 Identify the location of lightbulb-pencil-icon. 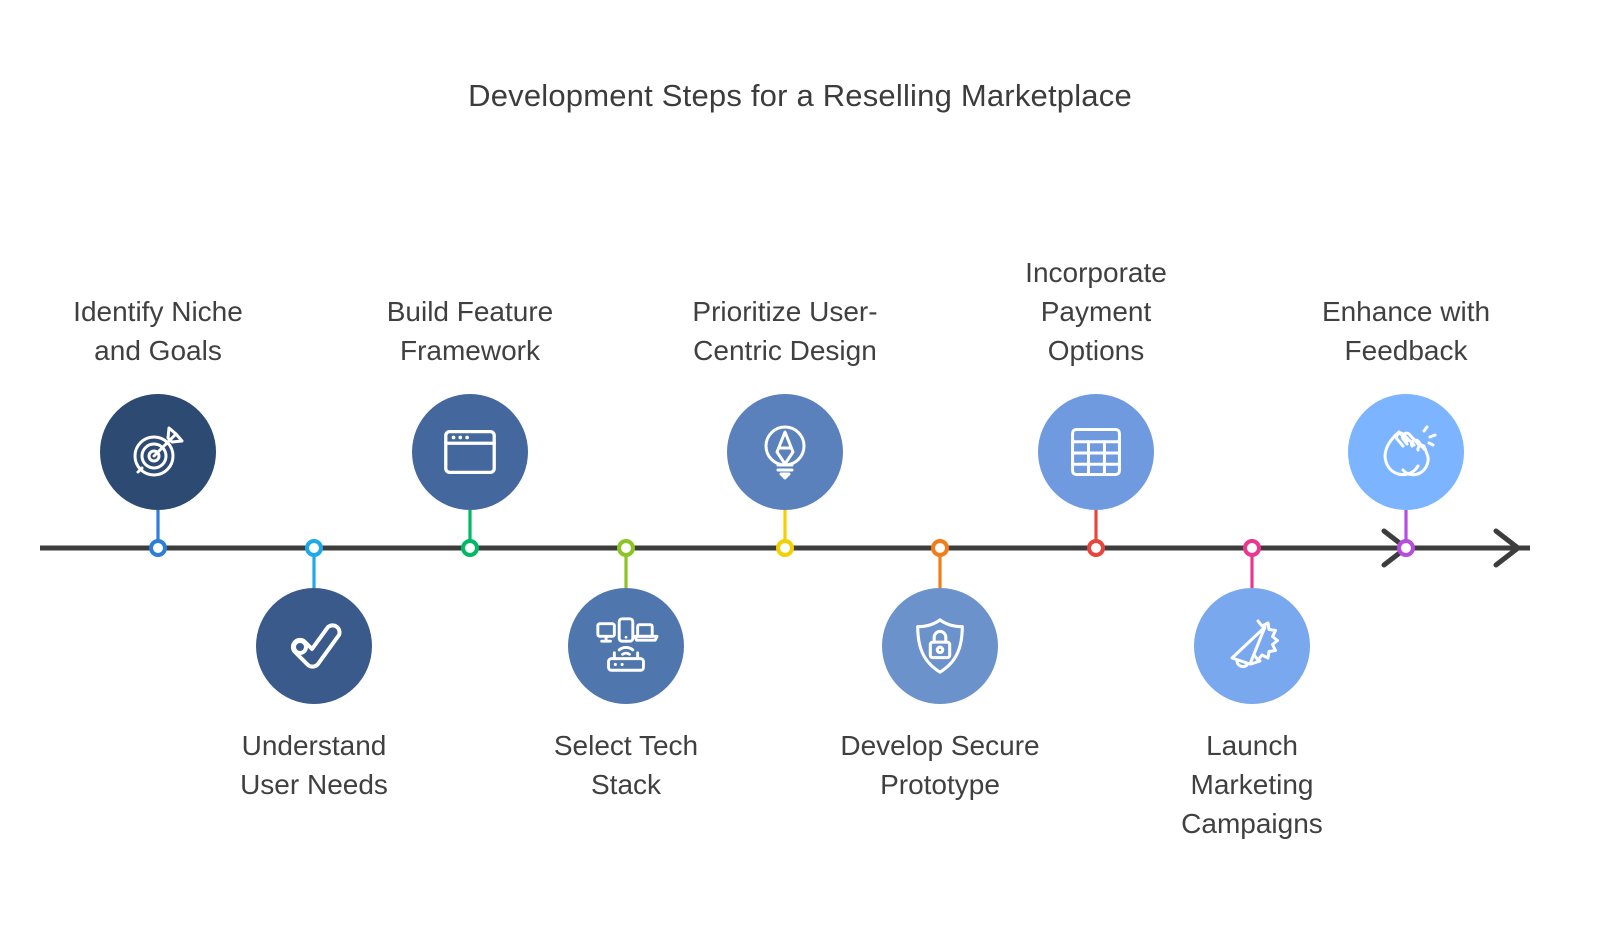
(785, 452).